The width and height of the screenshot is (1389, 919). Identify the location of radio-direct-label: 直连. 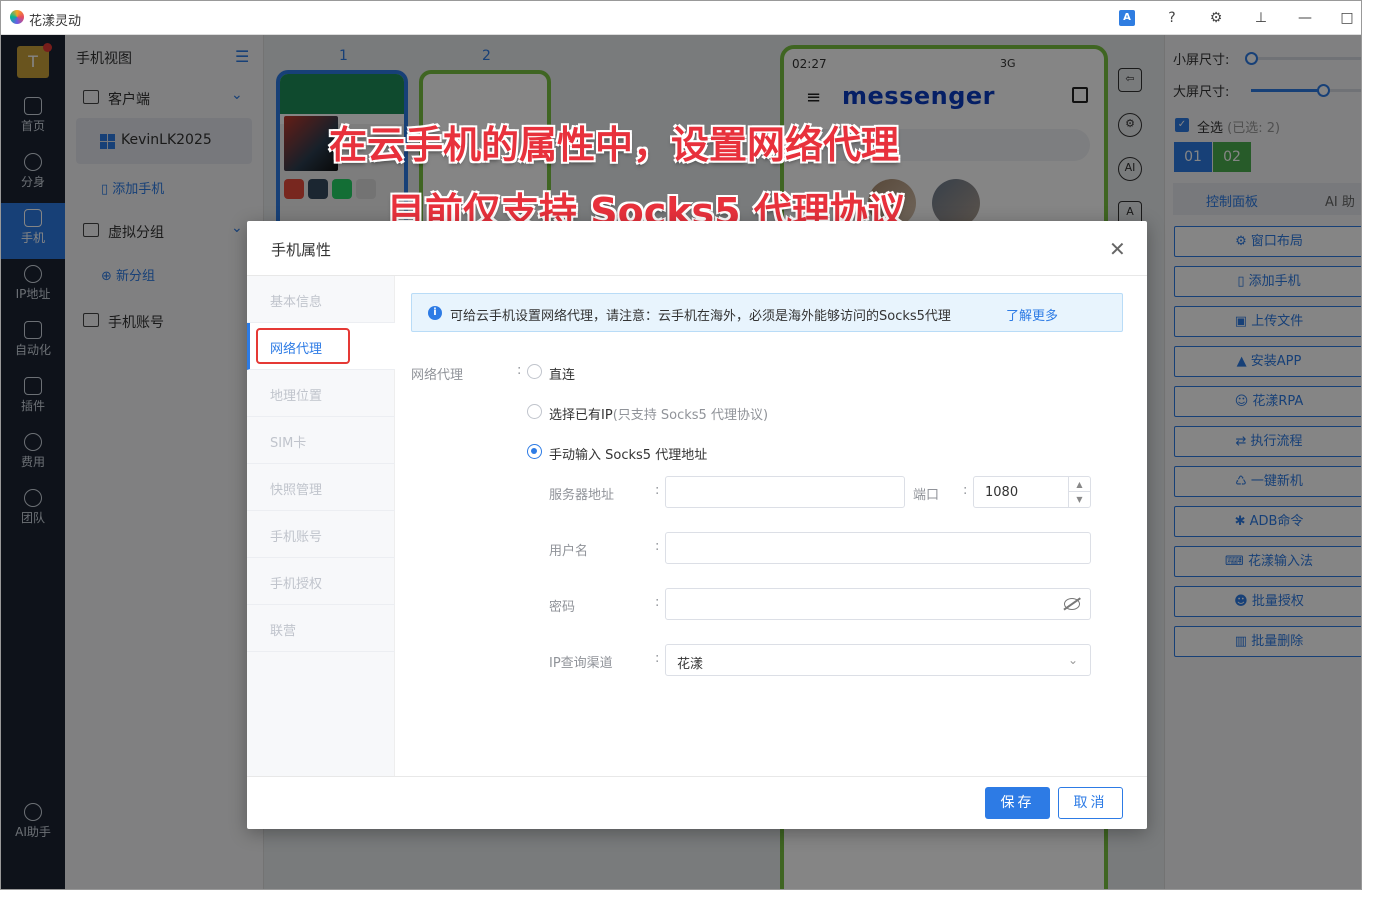
(562, 375).